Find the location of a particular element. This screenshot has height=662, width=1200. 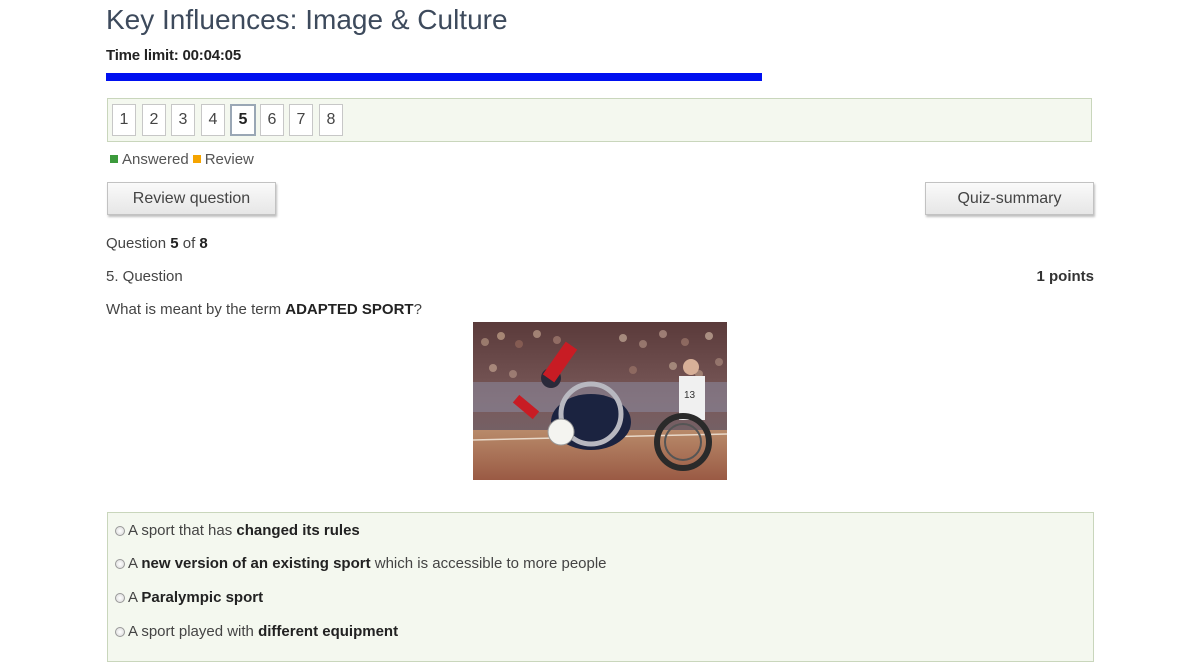

status-legend: Answered Review is located at coordinates (182, 159).